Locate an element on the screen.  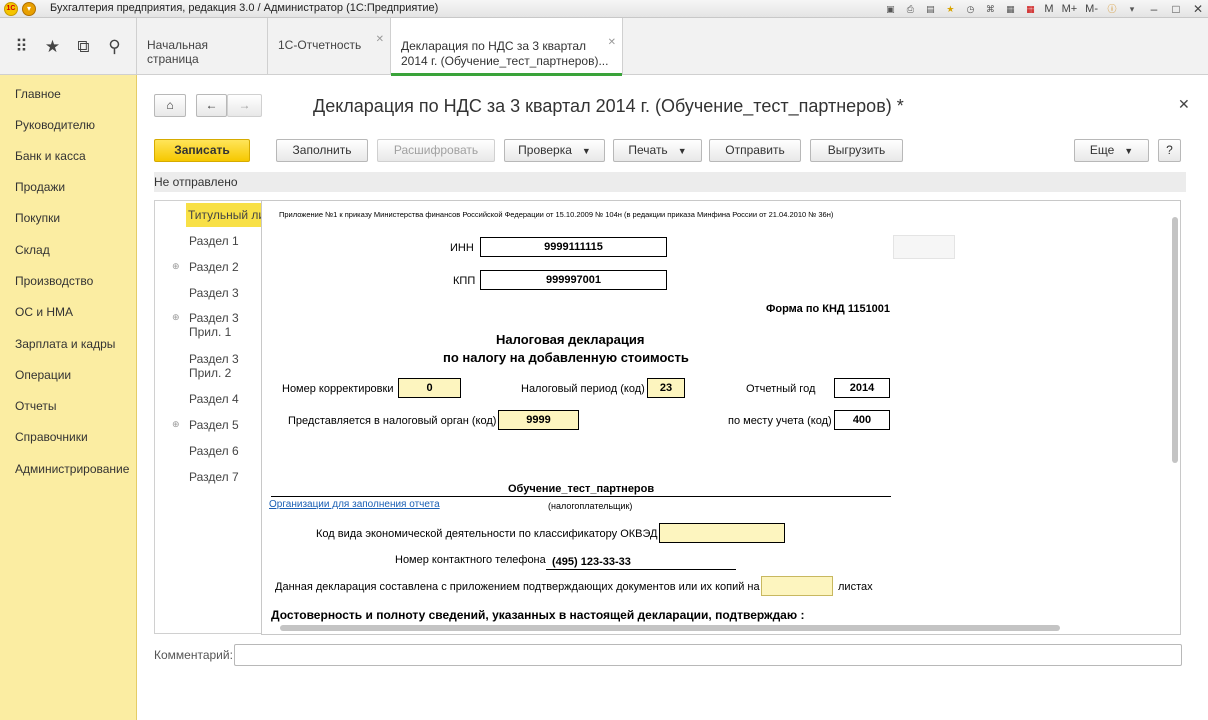
more-button-label: Еще is located at coordinates (1102, 150).